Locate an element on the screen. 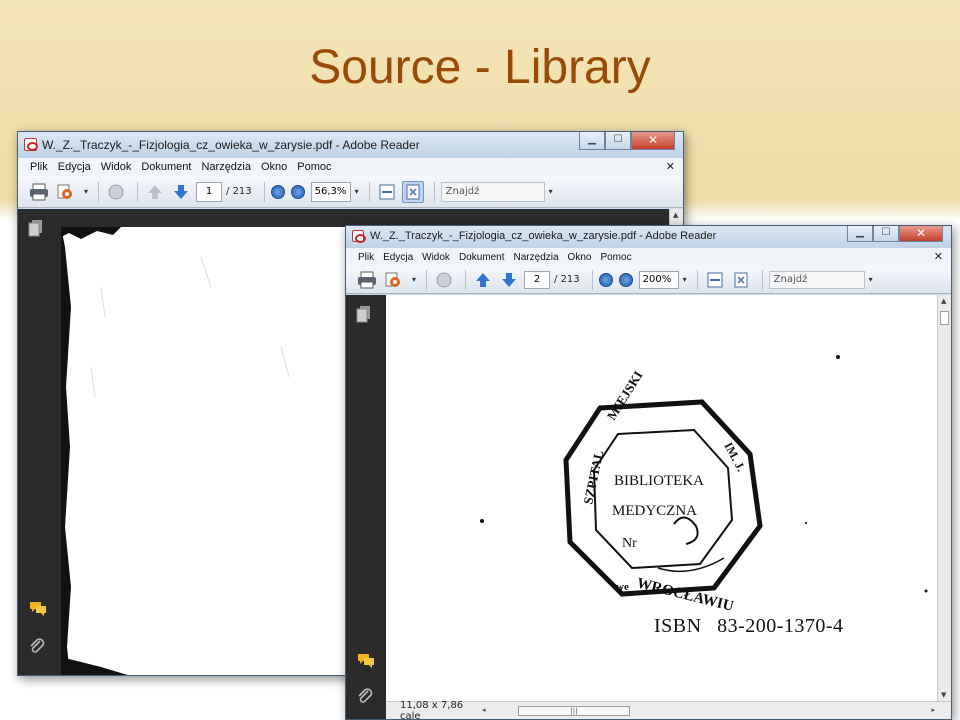 The image size is (960, 720). stamp-line-2: MEDYCZNA is located at coordinates (654, 511).